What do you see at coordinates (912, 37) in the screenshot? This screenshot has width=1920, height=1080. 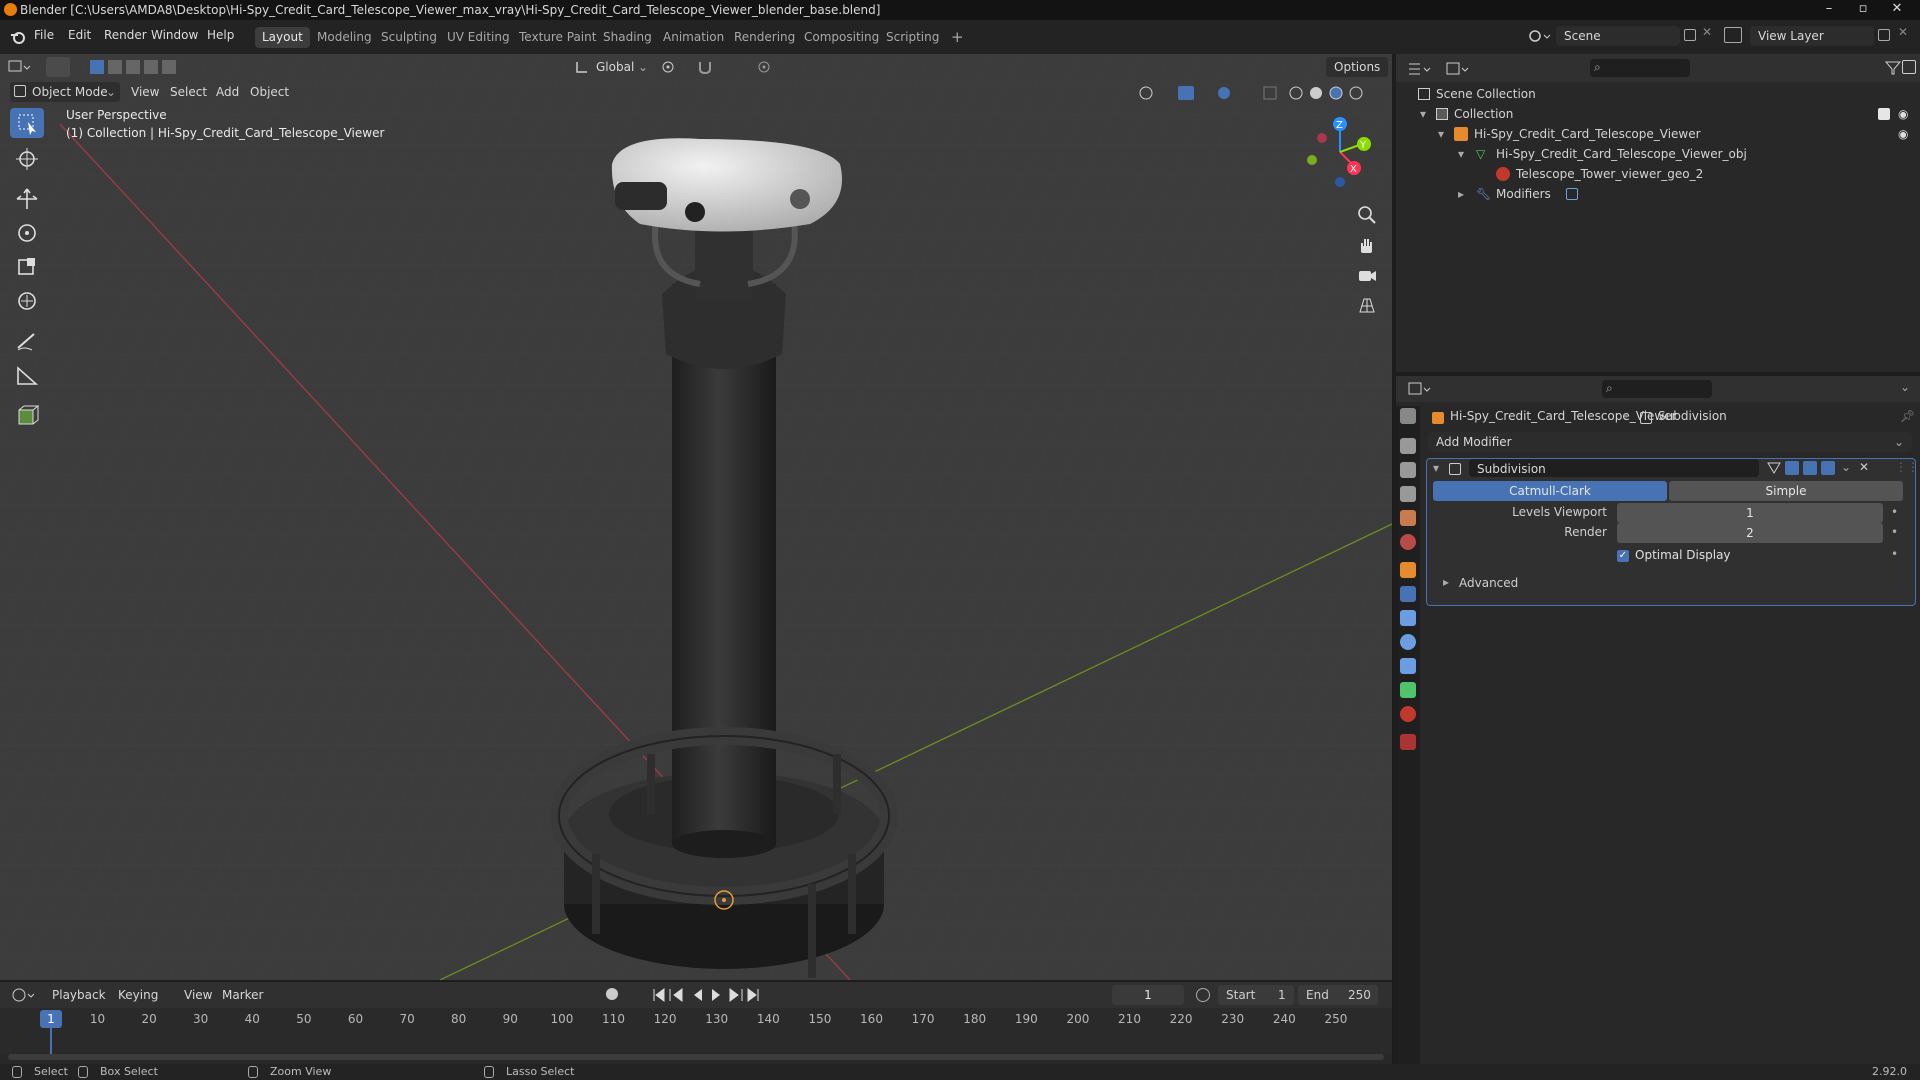 I see `tab-scripting: Scripting` at bounding box center [912, 37].